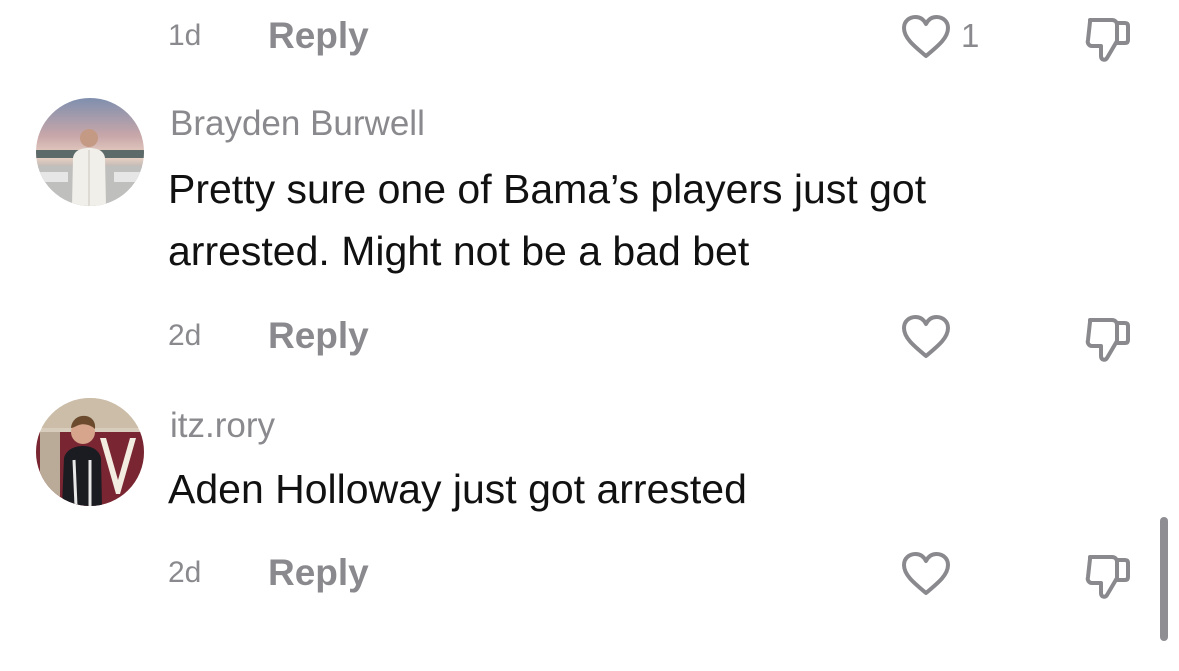 This screenshot has width=1179, height=671. What do you see at coordinates (1164, 579) in the screenshot?
I see `scrollbar` at bounding box center [1164, 579].